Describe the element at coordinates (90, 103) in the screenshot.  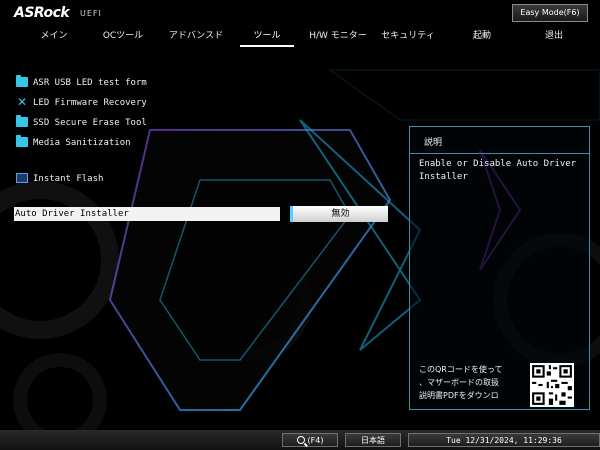
I see `tool-item-label: LED Firmware Recovery` at that location.